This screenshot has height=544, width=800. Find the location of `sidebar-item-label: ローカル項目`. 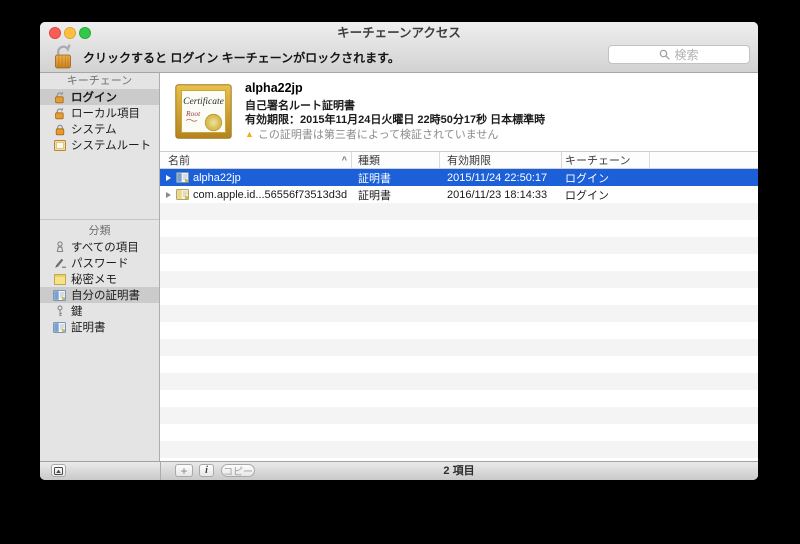

sidebar-item-label: ローカル項目 is located at coordinates (105, 114).